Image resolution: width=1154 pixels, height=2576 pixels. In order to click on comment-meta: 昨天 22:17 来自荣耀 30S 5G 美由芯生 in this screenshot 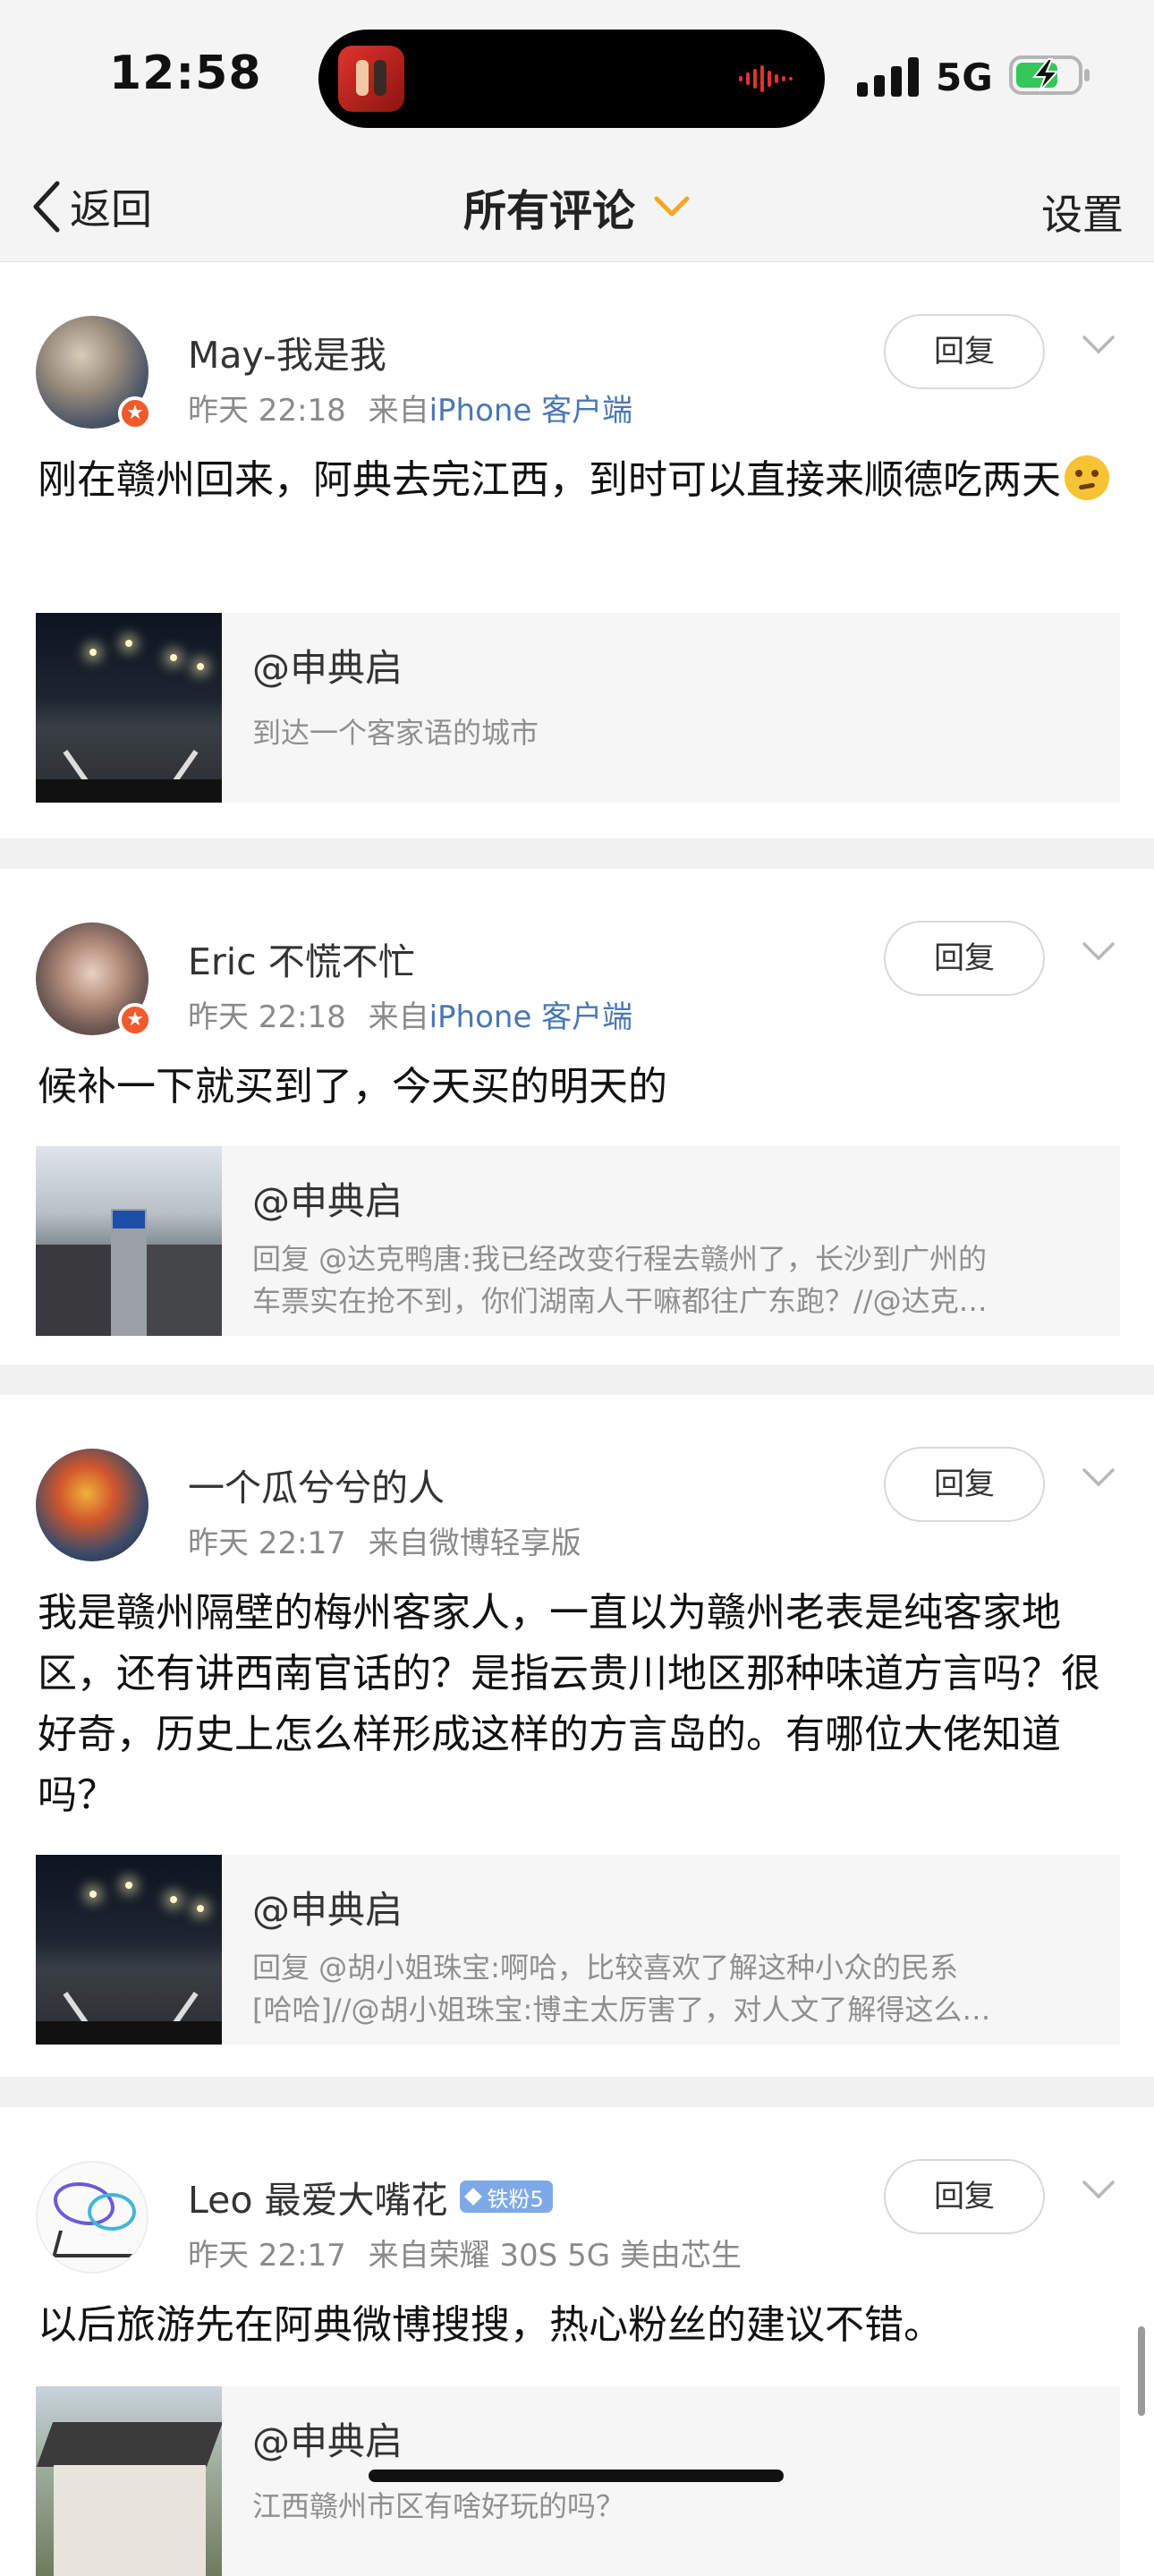, I will do `click(465, 2252)`.